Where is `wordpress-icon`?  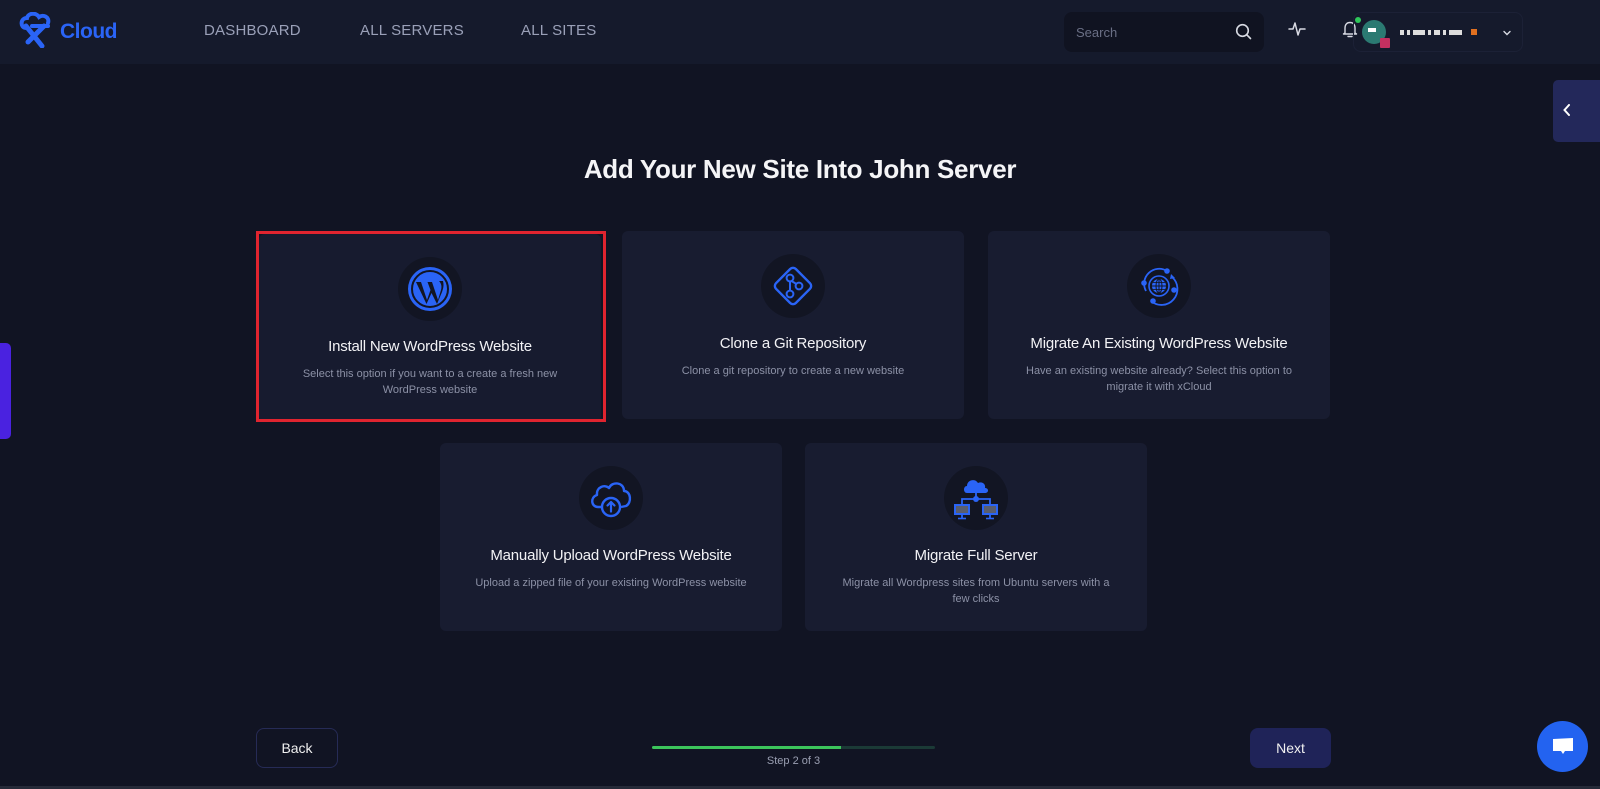
wordpress-icon is located at coordinates (430, 289).